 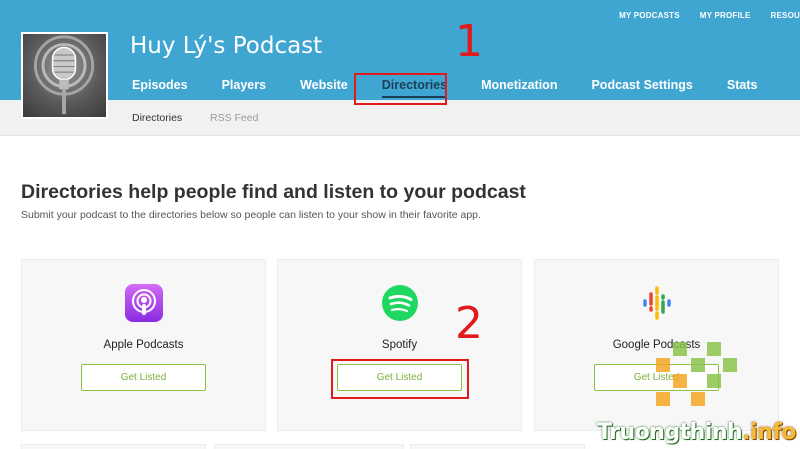 I want to click on top-links: MY PODCASTS MY PROFILE RESOU, so click(x=709, y=15).